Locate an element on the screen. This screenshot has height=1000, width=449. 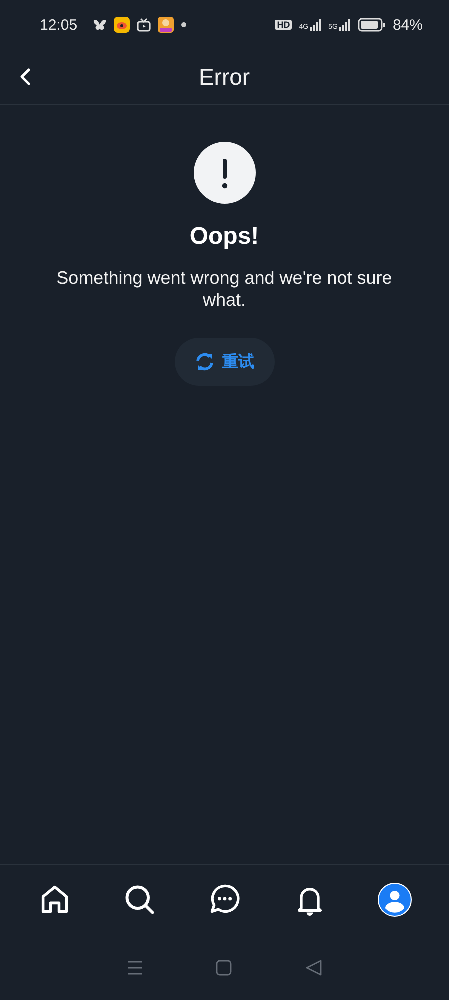
status-time: 12:05 is located at coordinates (59, 25).